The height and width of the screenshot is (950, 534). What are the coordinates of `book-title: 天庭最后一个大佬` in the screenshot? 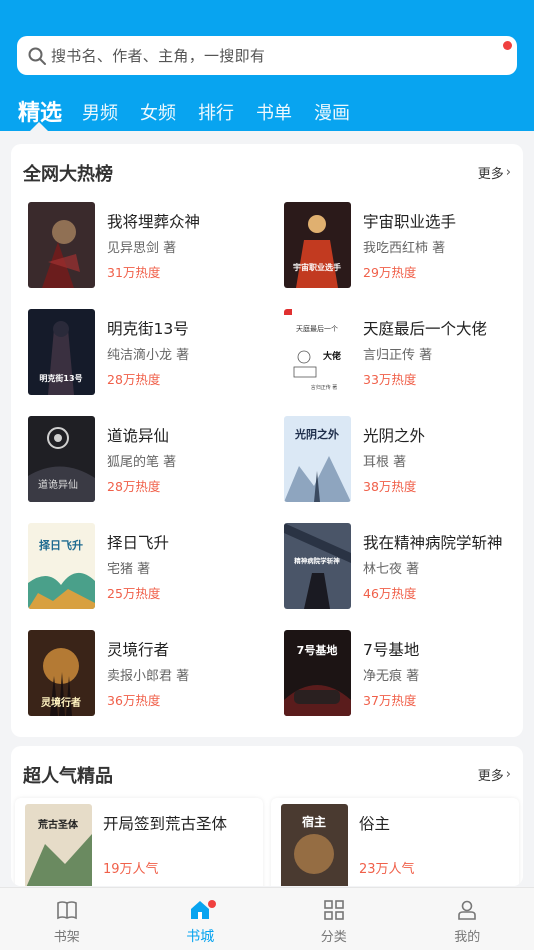 It's located at (425, 329).